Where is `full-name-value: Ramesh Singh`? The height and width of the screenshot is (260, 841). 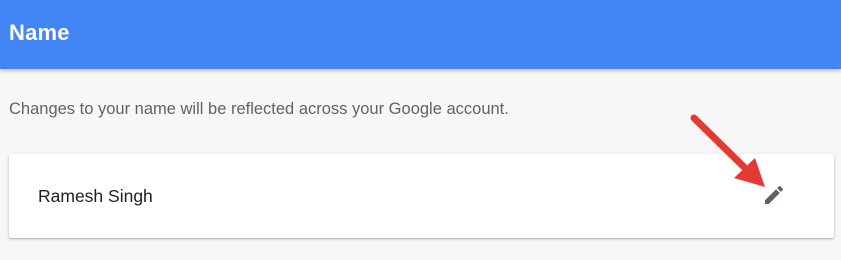 full-name-value: Ramesh Singh is located at coordinates (95, 196).